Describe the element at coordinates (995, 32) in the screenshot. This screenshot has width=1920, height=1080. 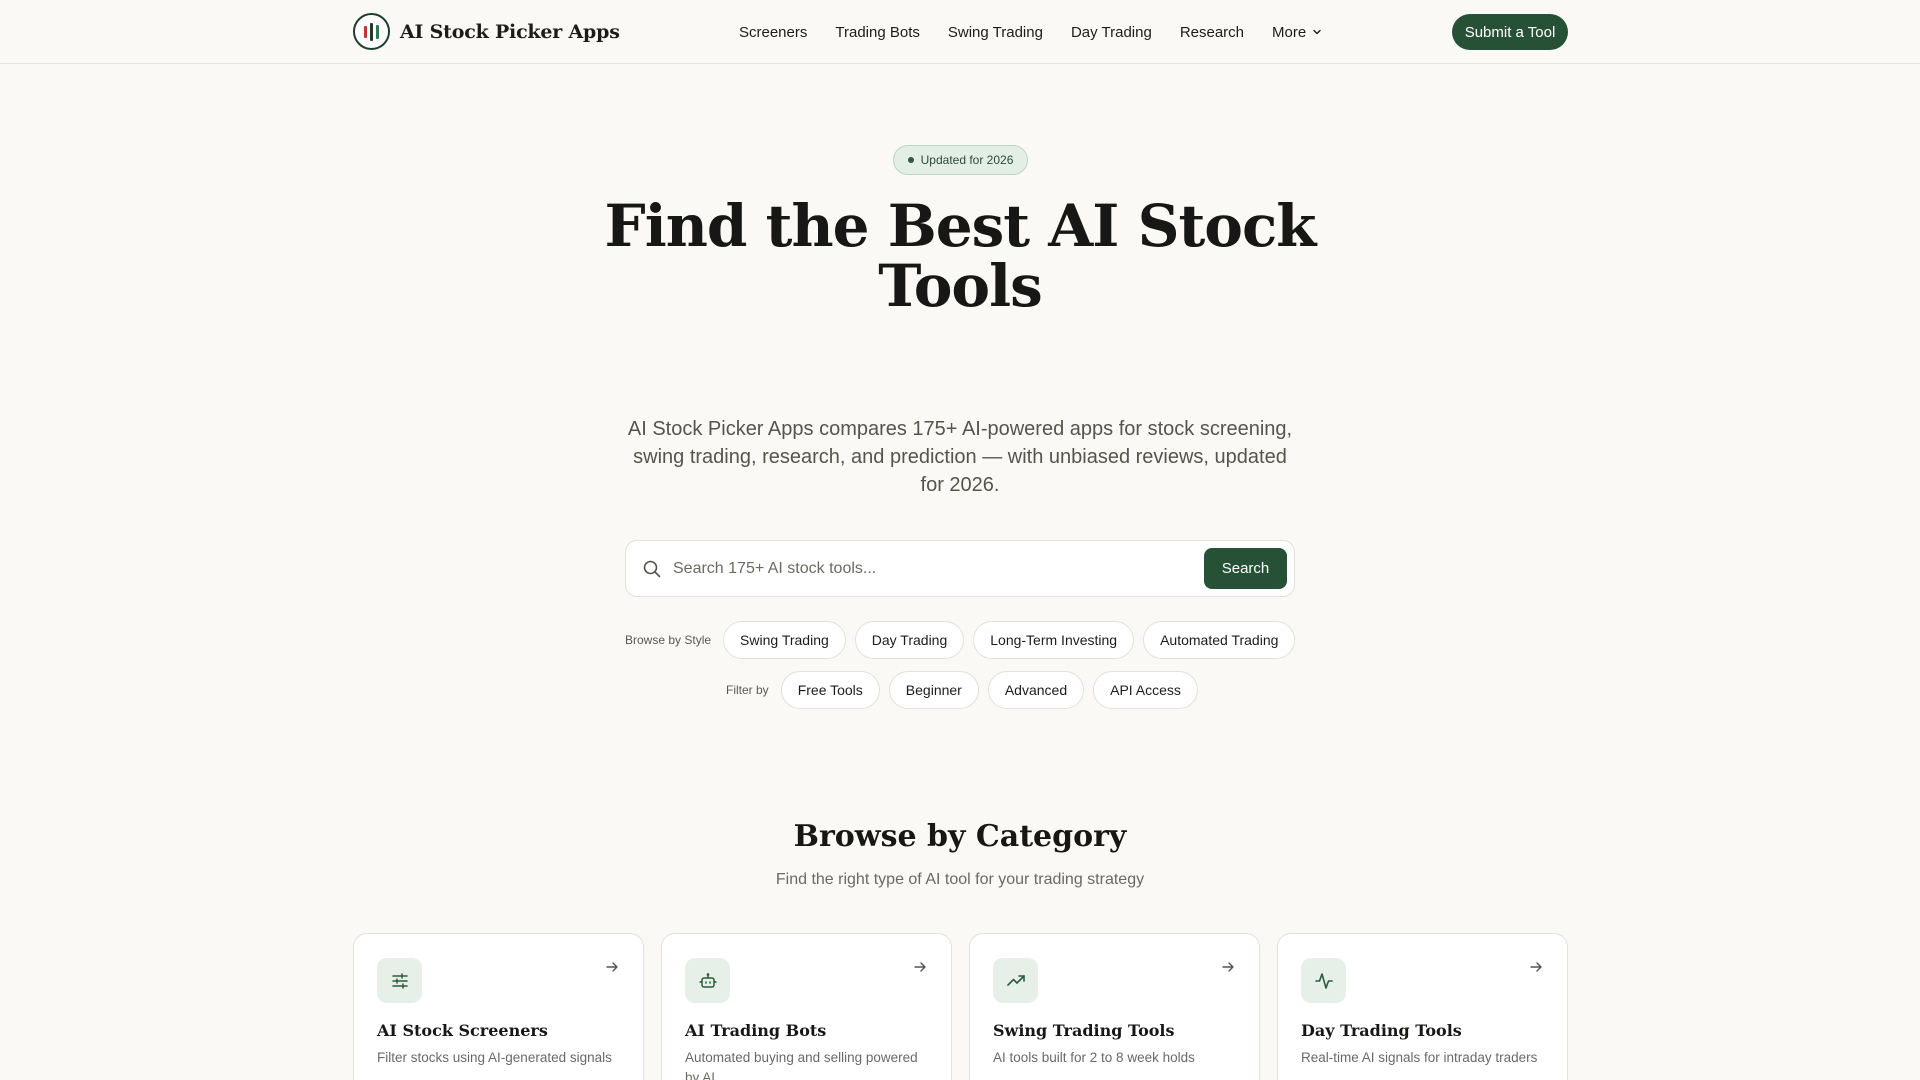
I see `nav-item-swing-trading: Swing Trading` at that location.